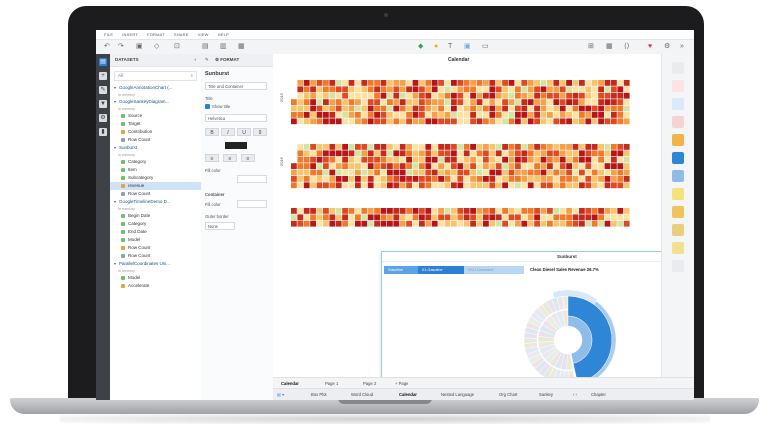  What do you see at coordinates (228, 132) in the screenshot?
I see `italic-button: I` at bounding box center [228, 132].